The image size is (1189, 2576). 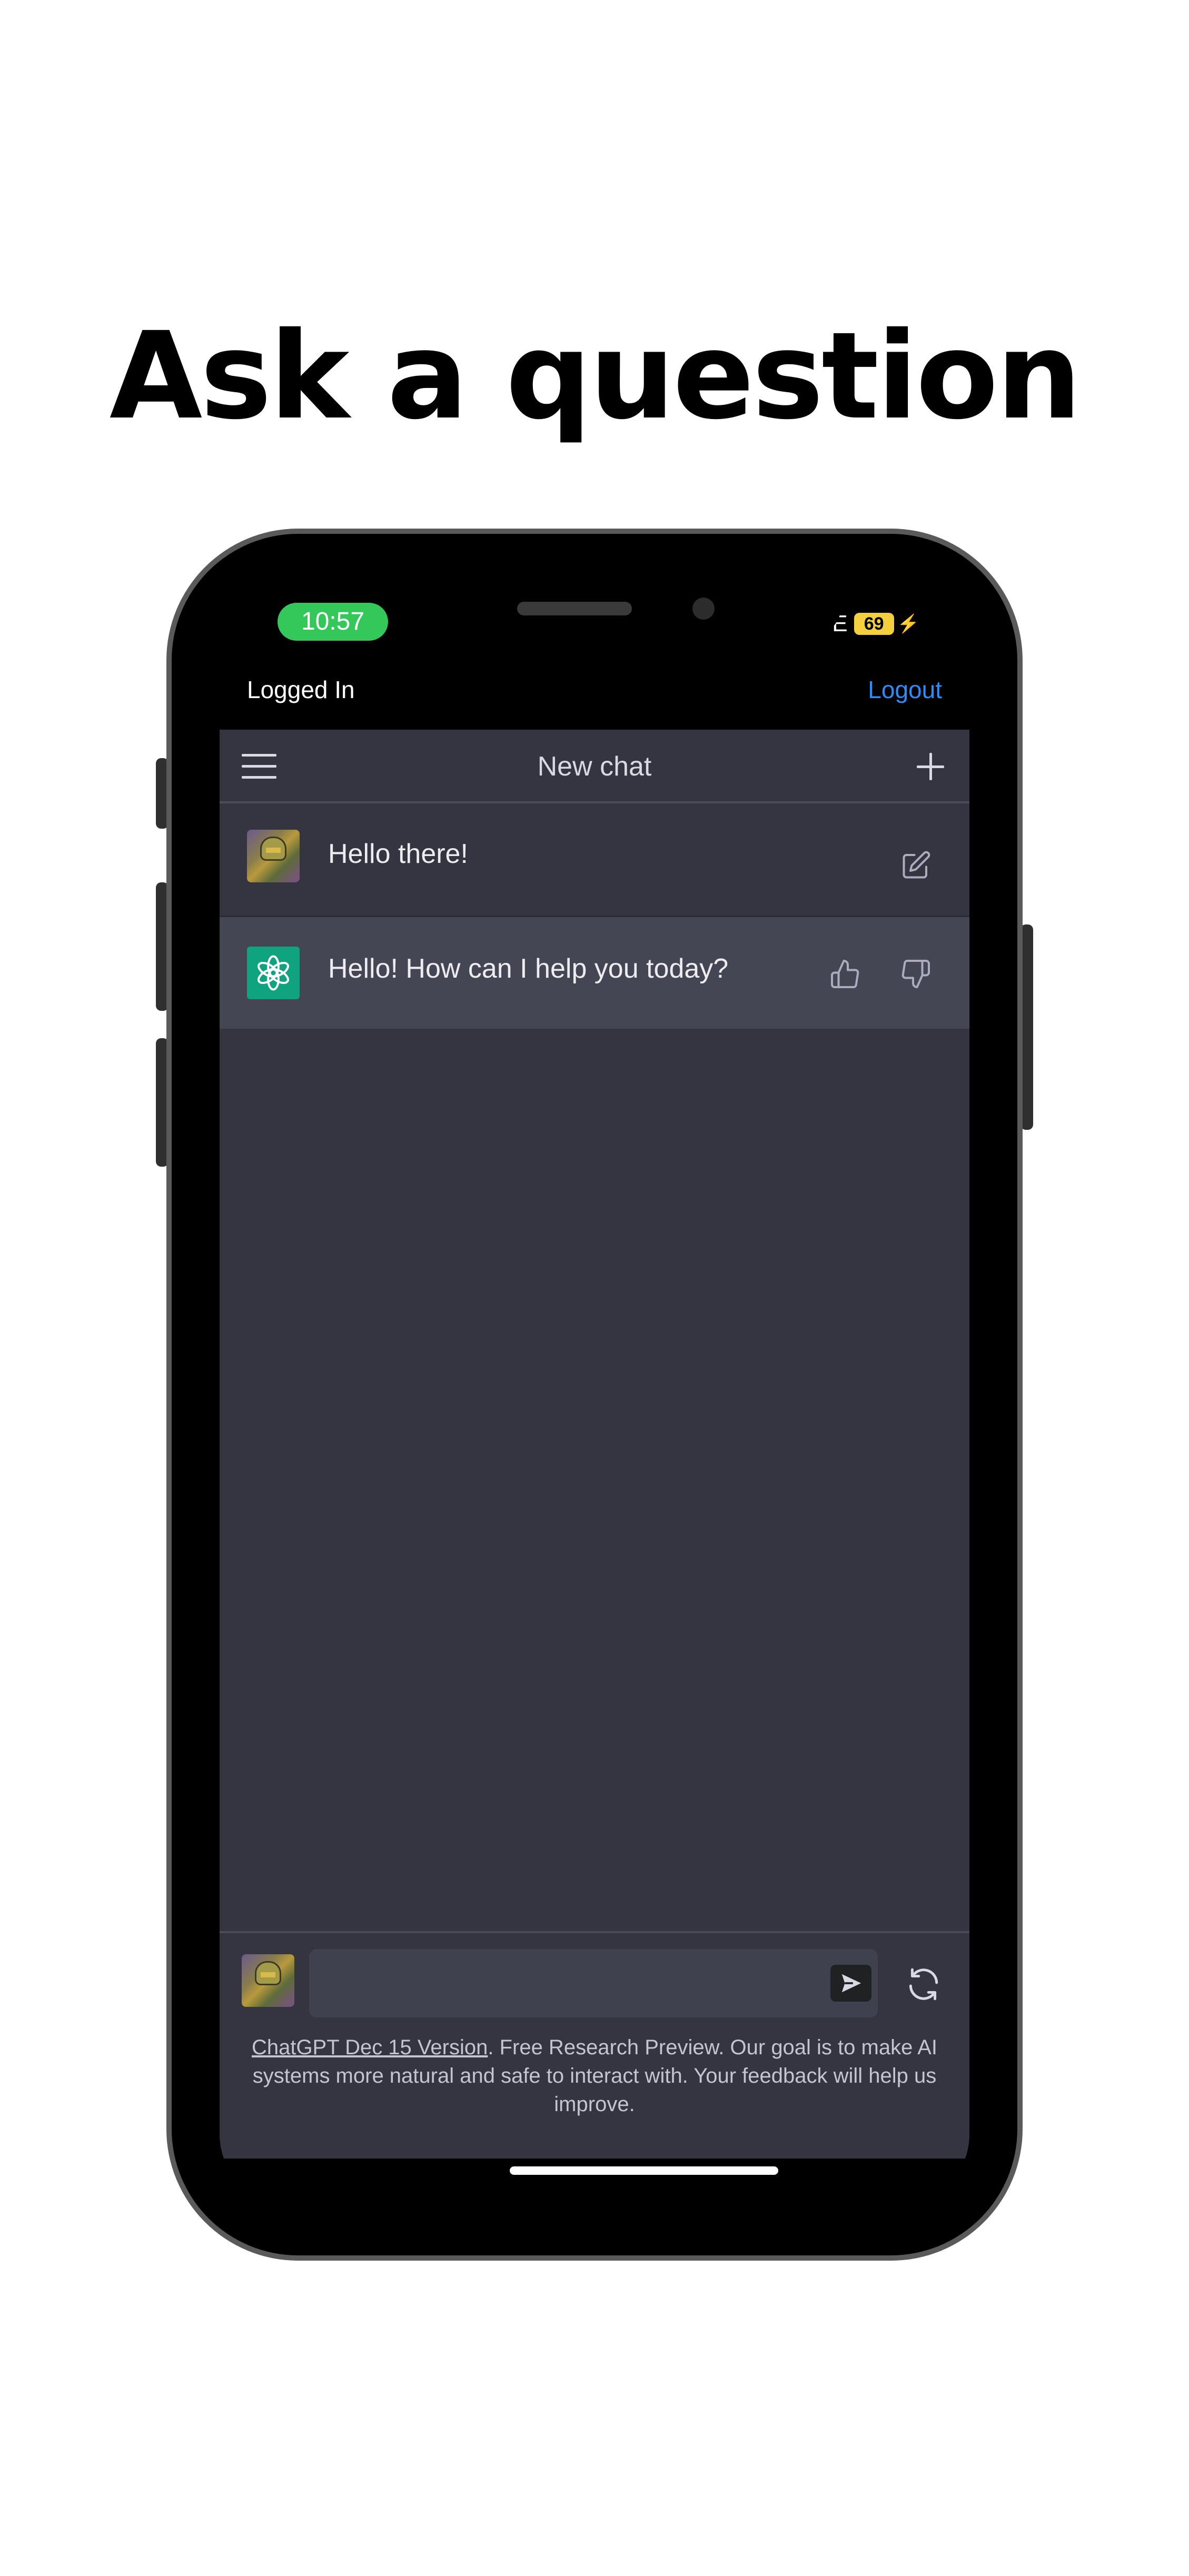 What do you see at coordinates (398, 854) in the screenshot?
I see `user-message-text: Hello there!` at bounding box center [398, 854].